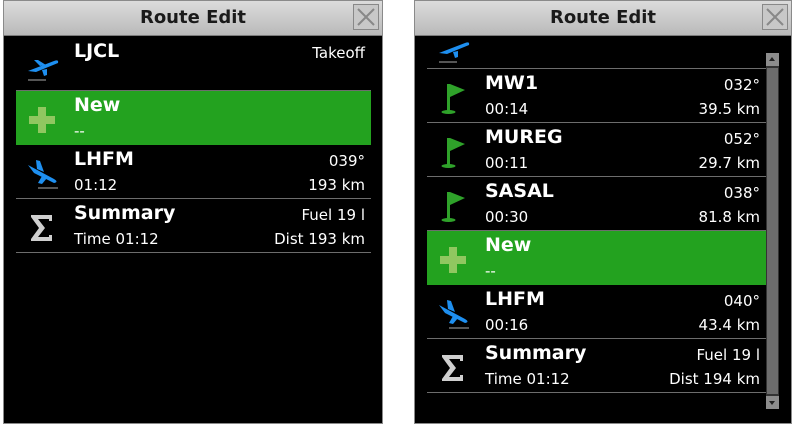  I want to click on route-row-waypoint: SASAL 00:30 038° 81.8 km, so click(596, 204).